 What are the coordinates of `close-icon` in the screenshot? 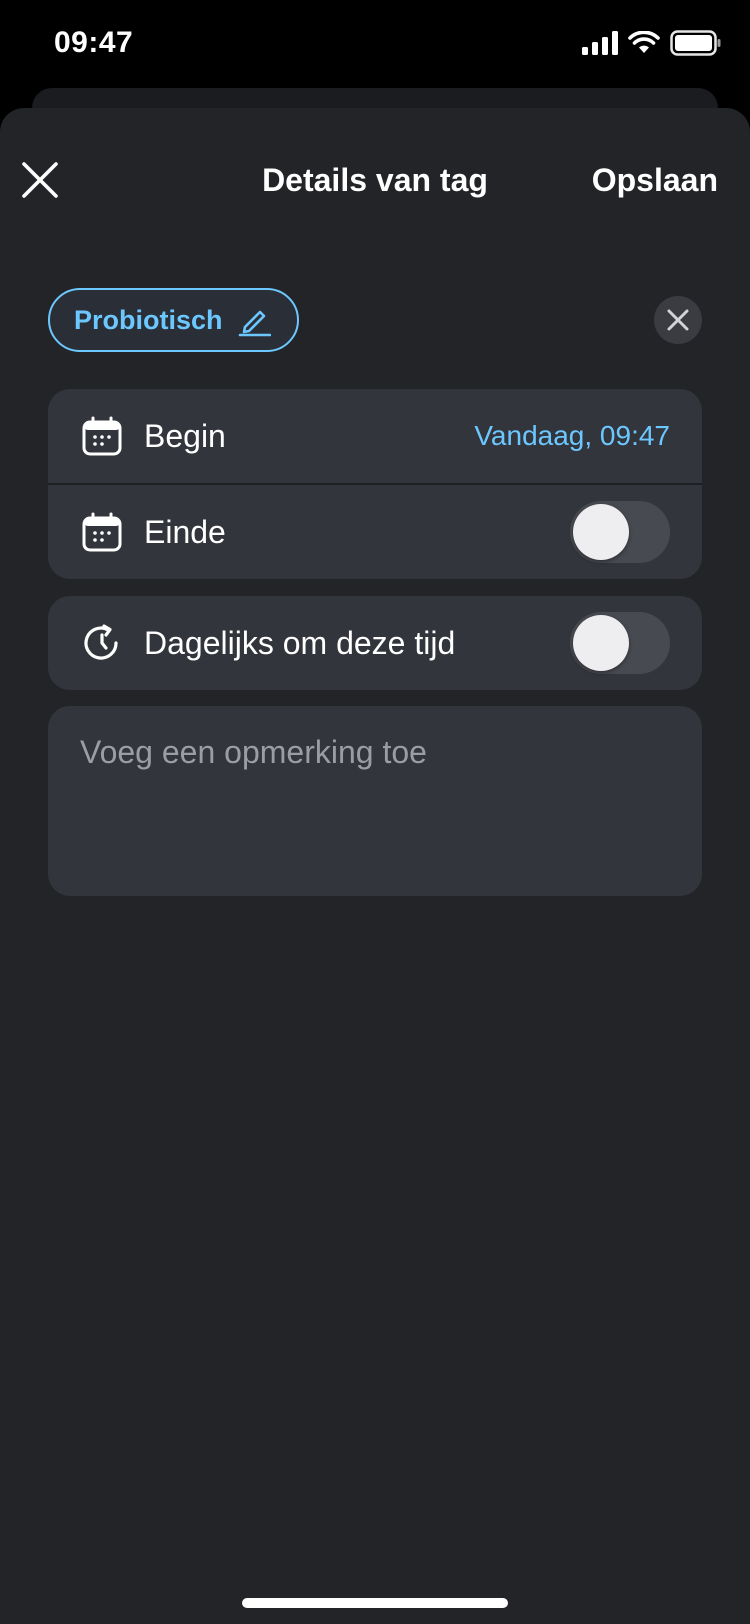 It's located at (678, 320).